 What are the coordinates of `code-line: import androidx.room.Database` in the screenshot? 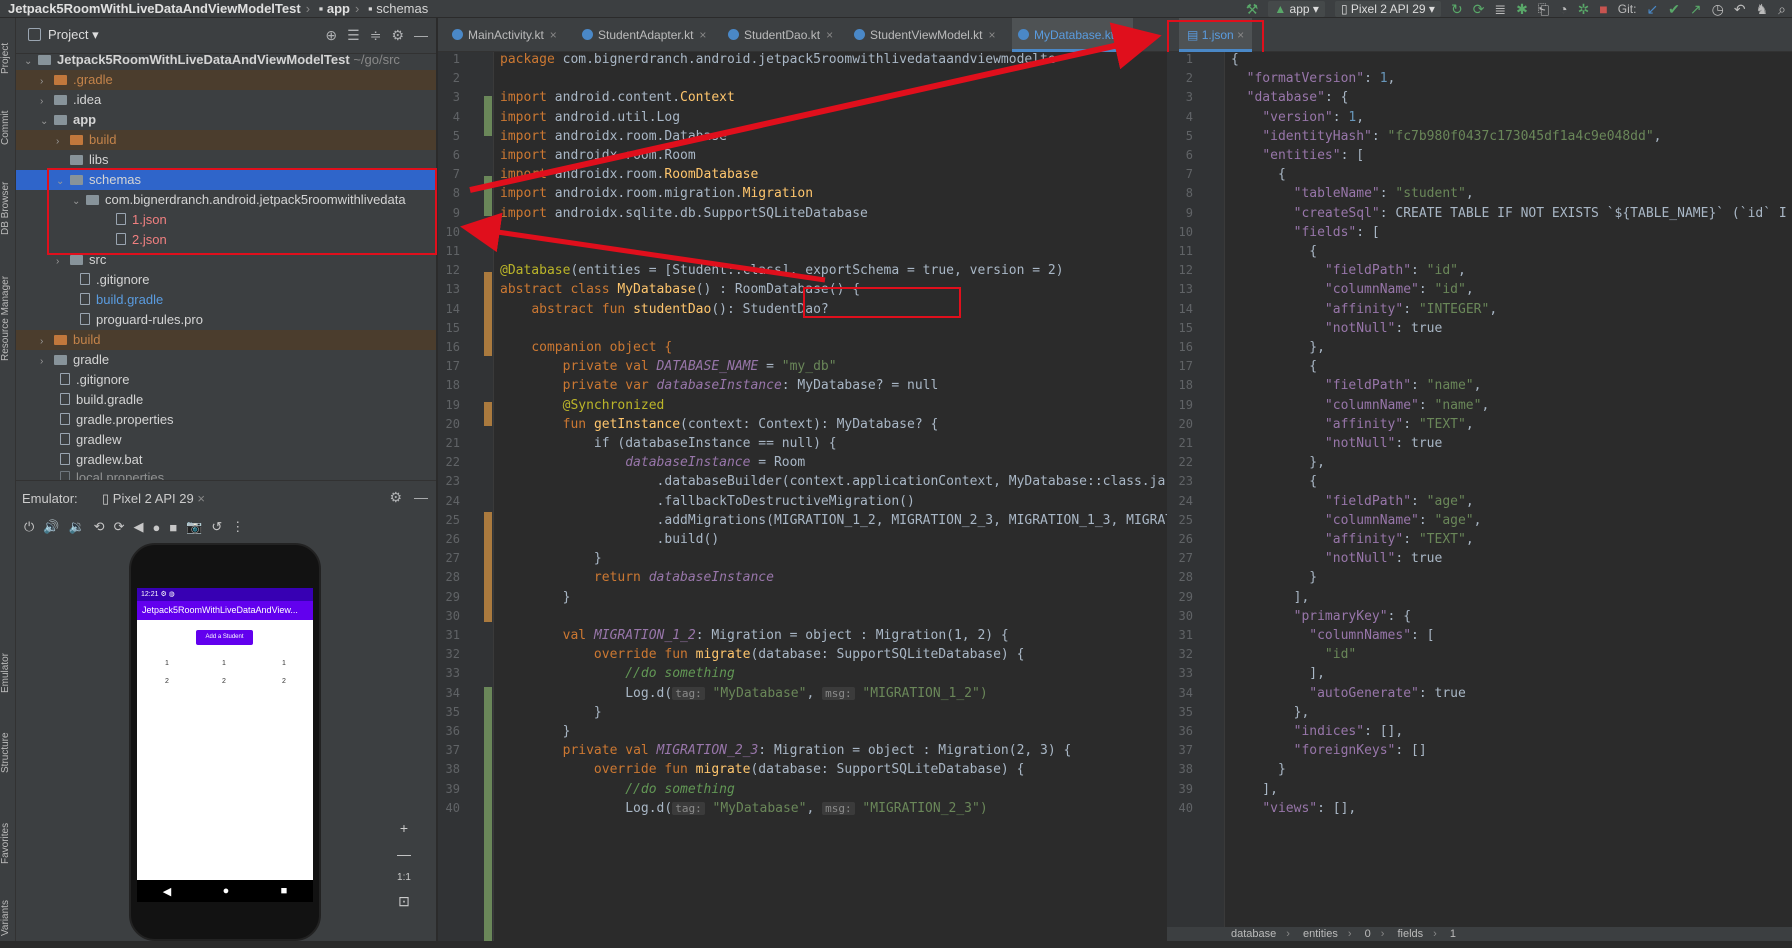 It's located at (613, 136).